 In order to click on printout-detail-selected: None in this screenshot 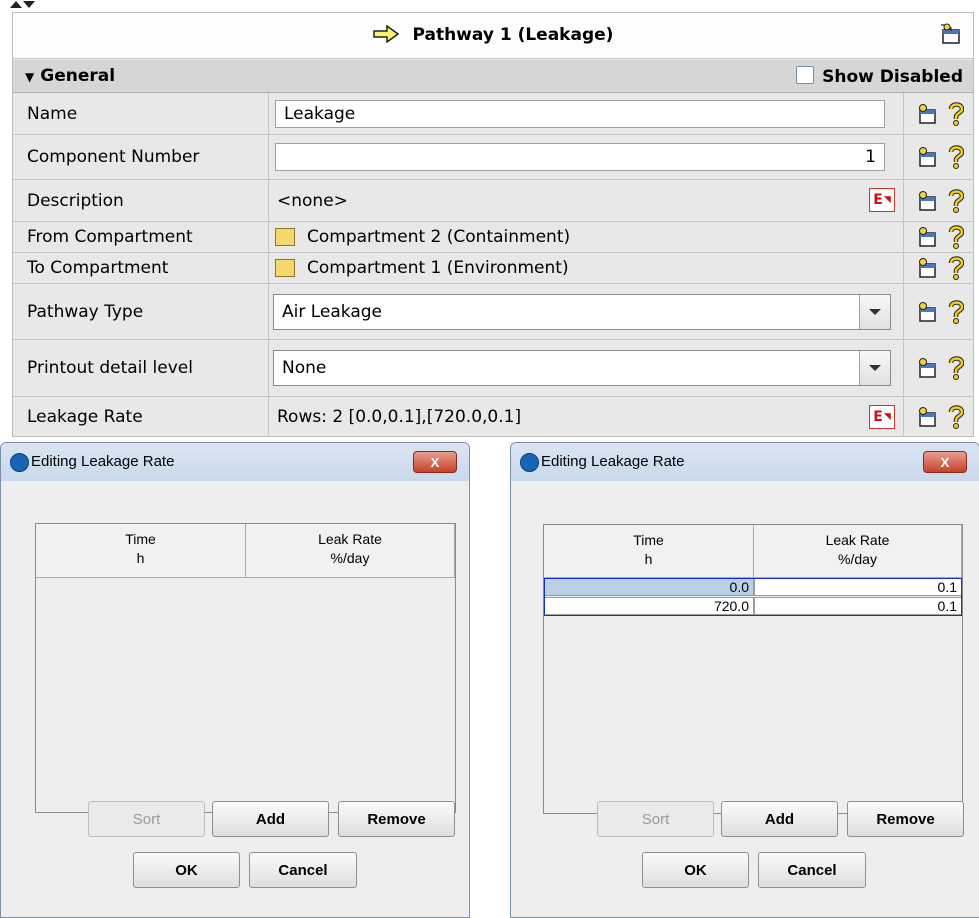, I will do `click(304, 368)`.